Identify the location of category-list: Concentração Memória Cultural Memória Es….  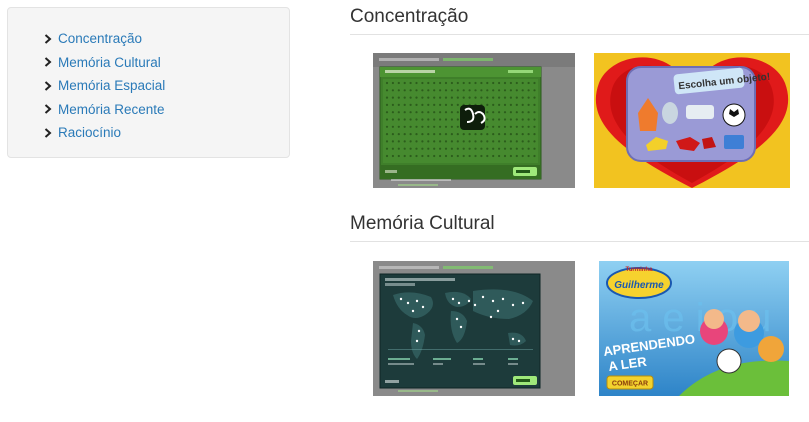
(104, 86).